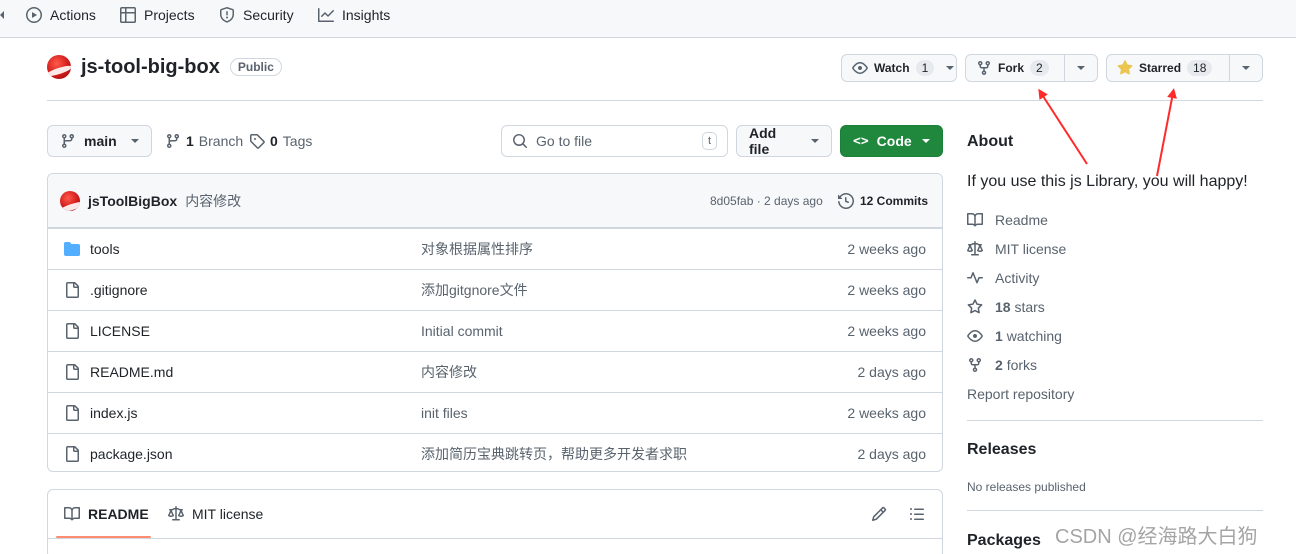 This screenshot has width=1296, height=554. Describe the element at coordinates (326, 15) in the screenshot. I see `graph-icon` at that location.